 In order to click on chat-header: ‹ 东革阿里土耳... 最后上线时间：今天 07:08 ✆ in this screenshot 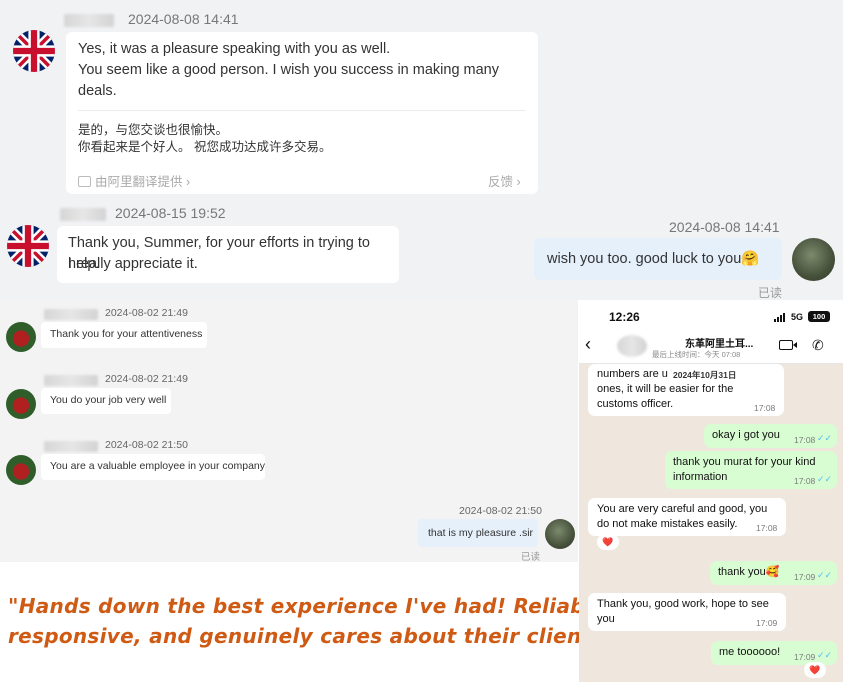, I will do `click(711, 346)`.